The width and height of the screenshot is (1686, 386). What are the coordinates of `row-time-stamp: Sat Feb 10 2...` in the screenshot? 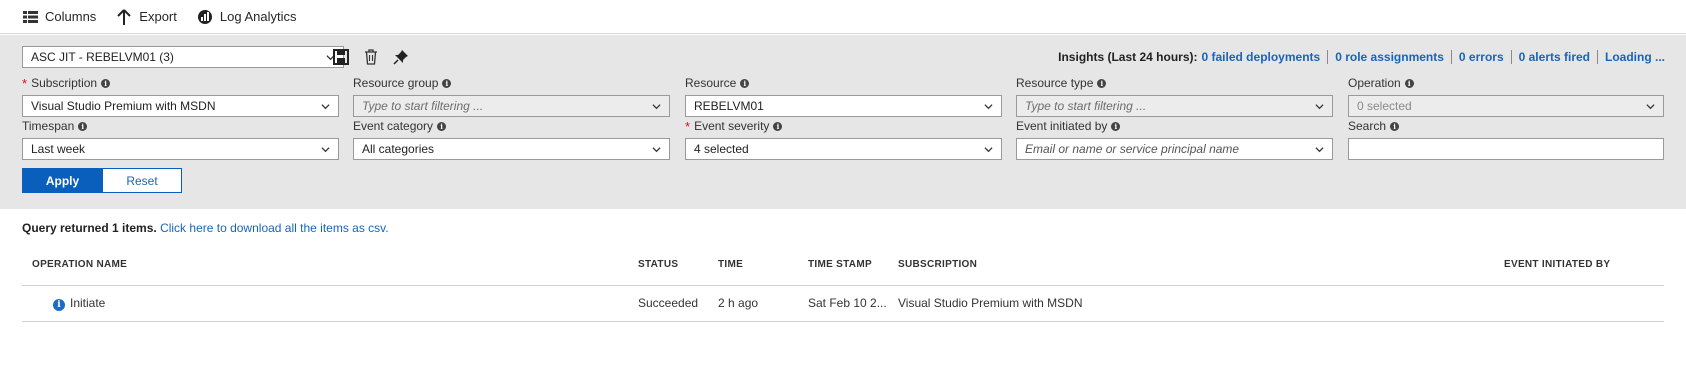 It's located at (847, 303).